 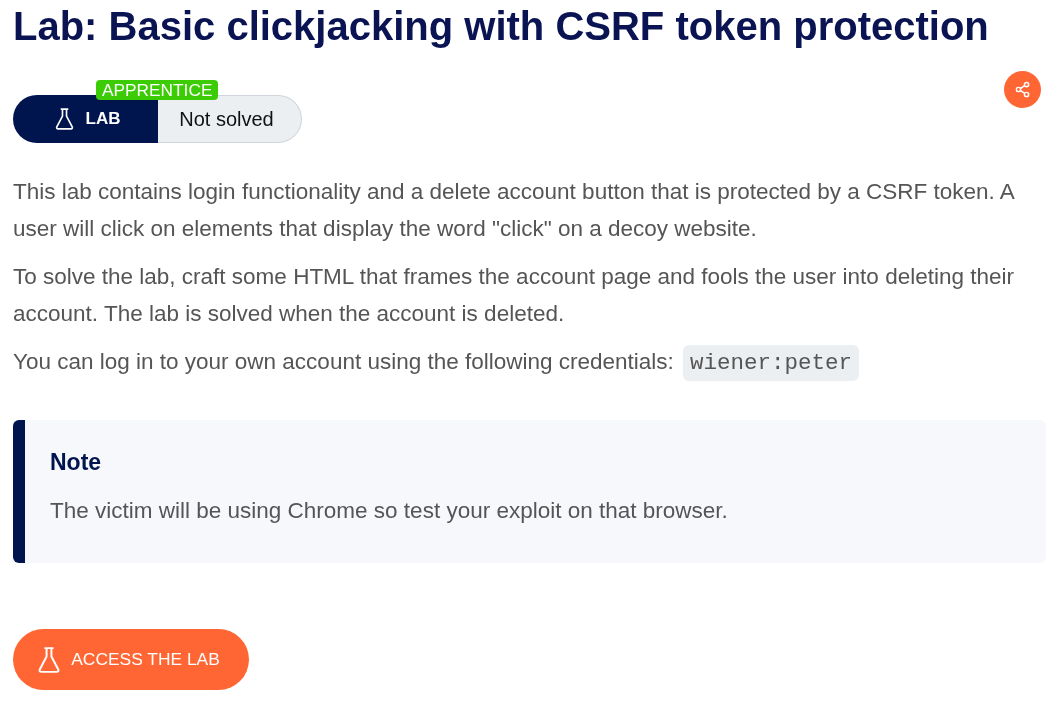 What do you see at coordinates (103, 119) in the screenshot?
I see `lab-label: LAB` at bounding box center [103, 119].